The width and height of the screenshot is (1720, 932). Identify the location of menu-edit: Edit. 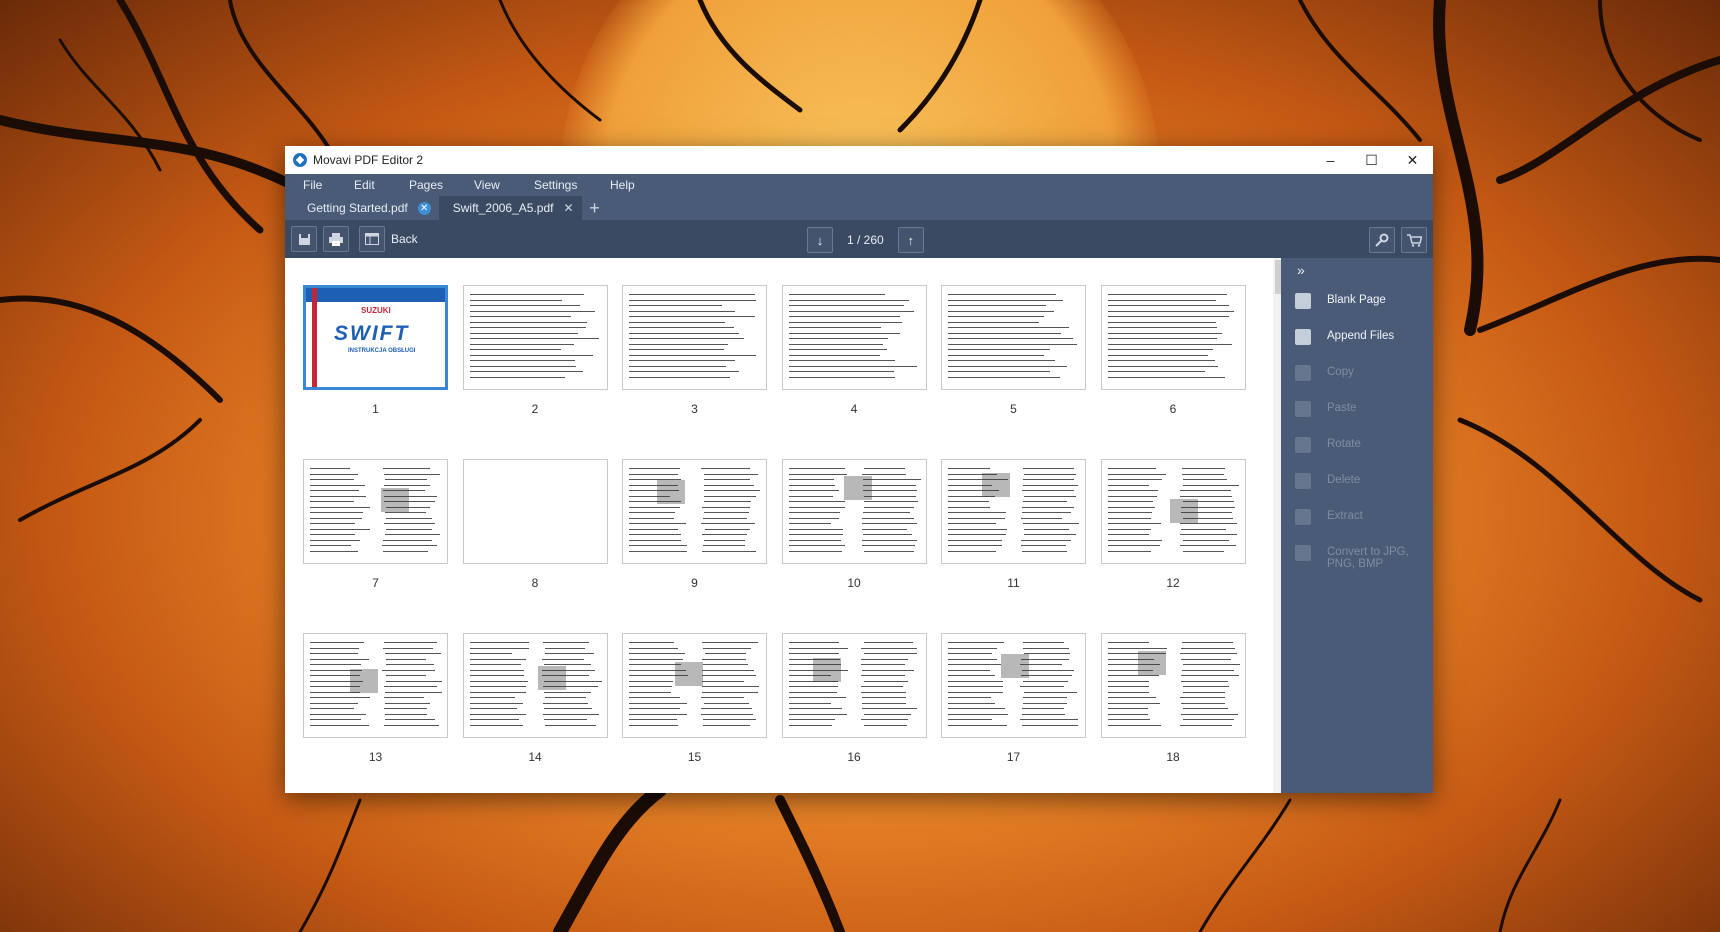
(381, 185).